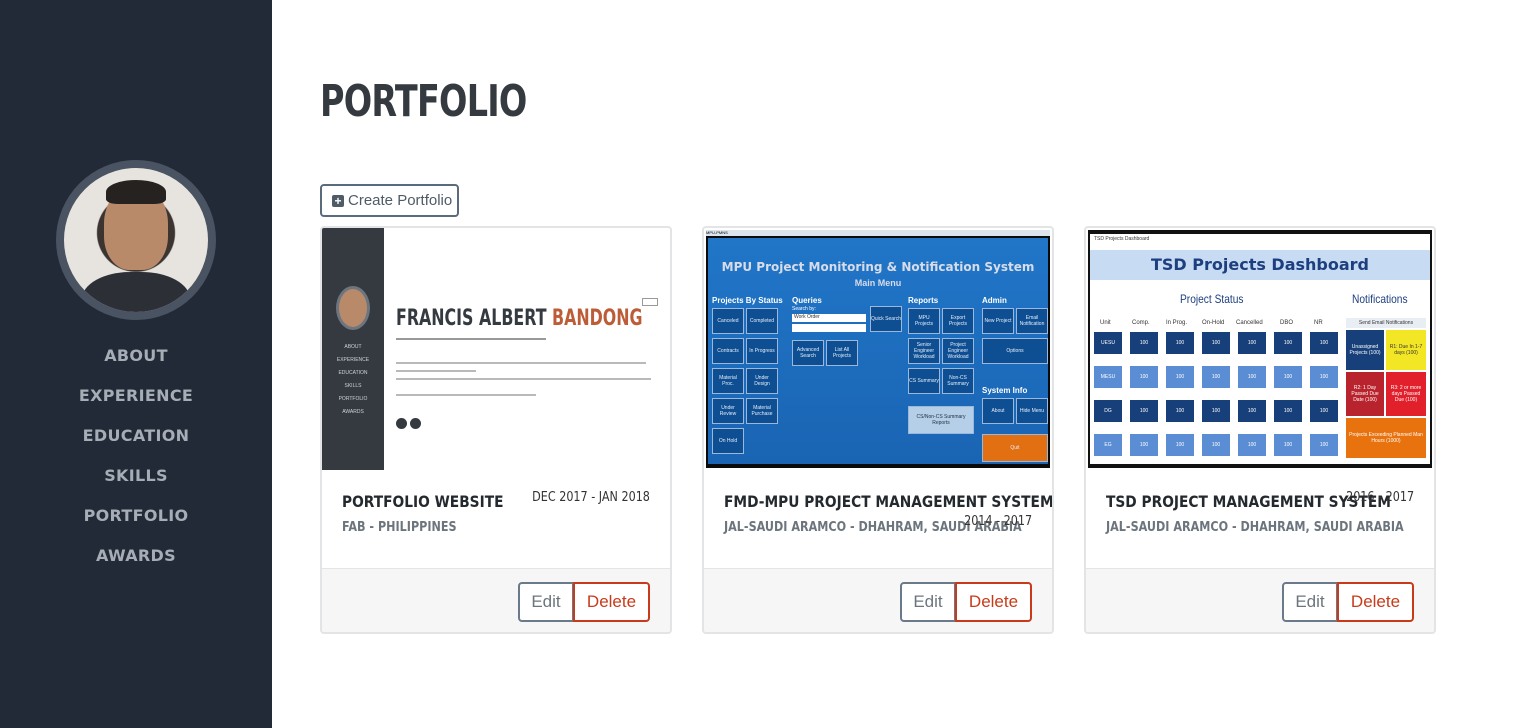  Describe the element at coordinates (353, 399) in the screenshot. I see `thumbnail-link: PORTFOLIO` at that location.